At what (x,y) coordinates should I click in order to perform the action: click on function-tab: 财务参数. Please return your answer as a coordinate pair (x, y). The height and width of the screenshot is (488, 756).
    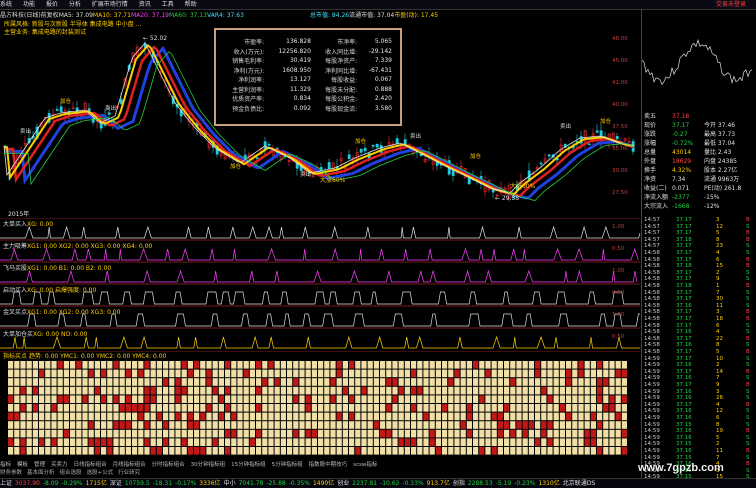
    Looking at the image, I should click on (11, 473).